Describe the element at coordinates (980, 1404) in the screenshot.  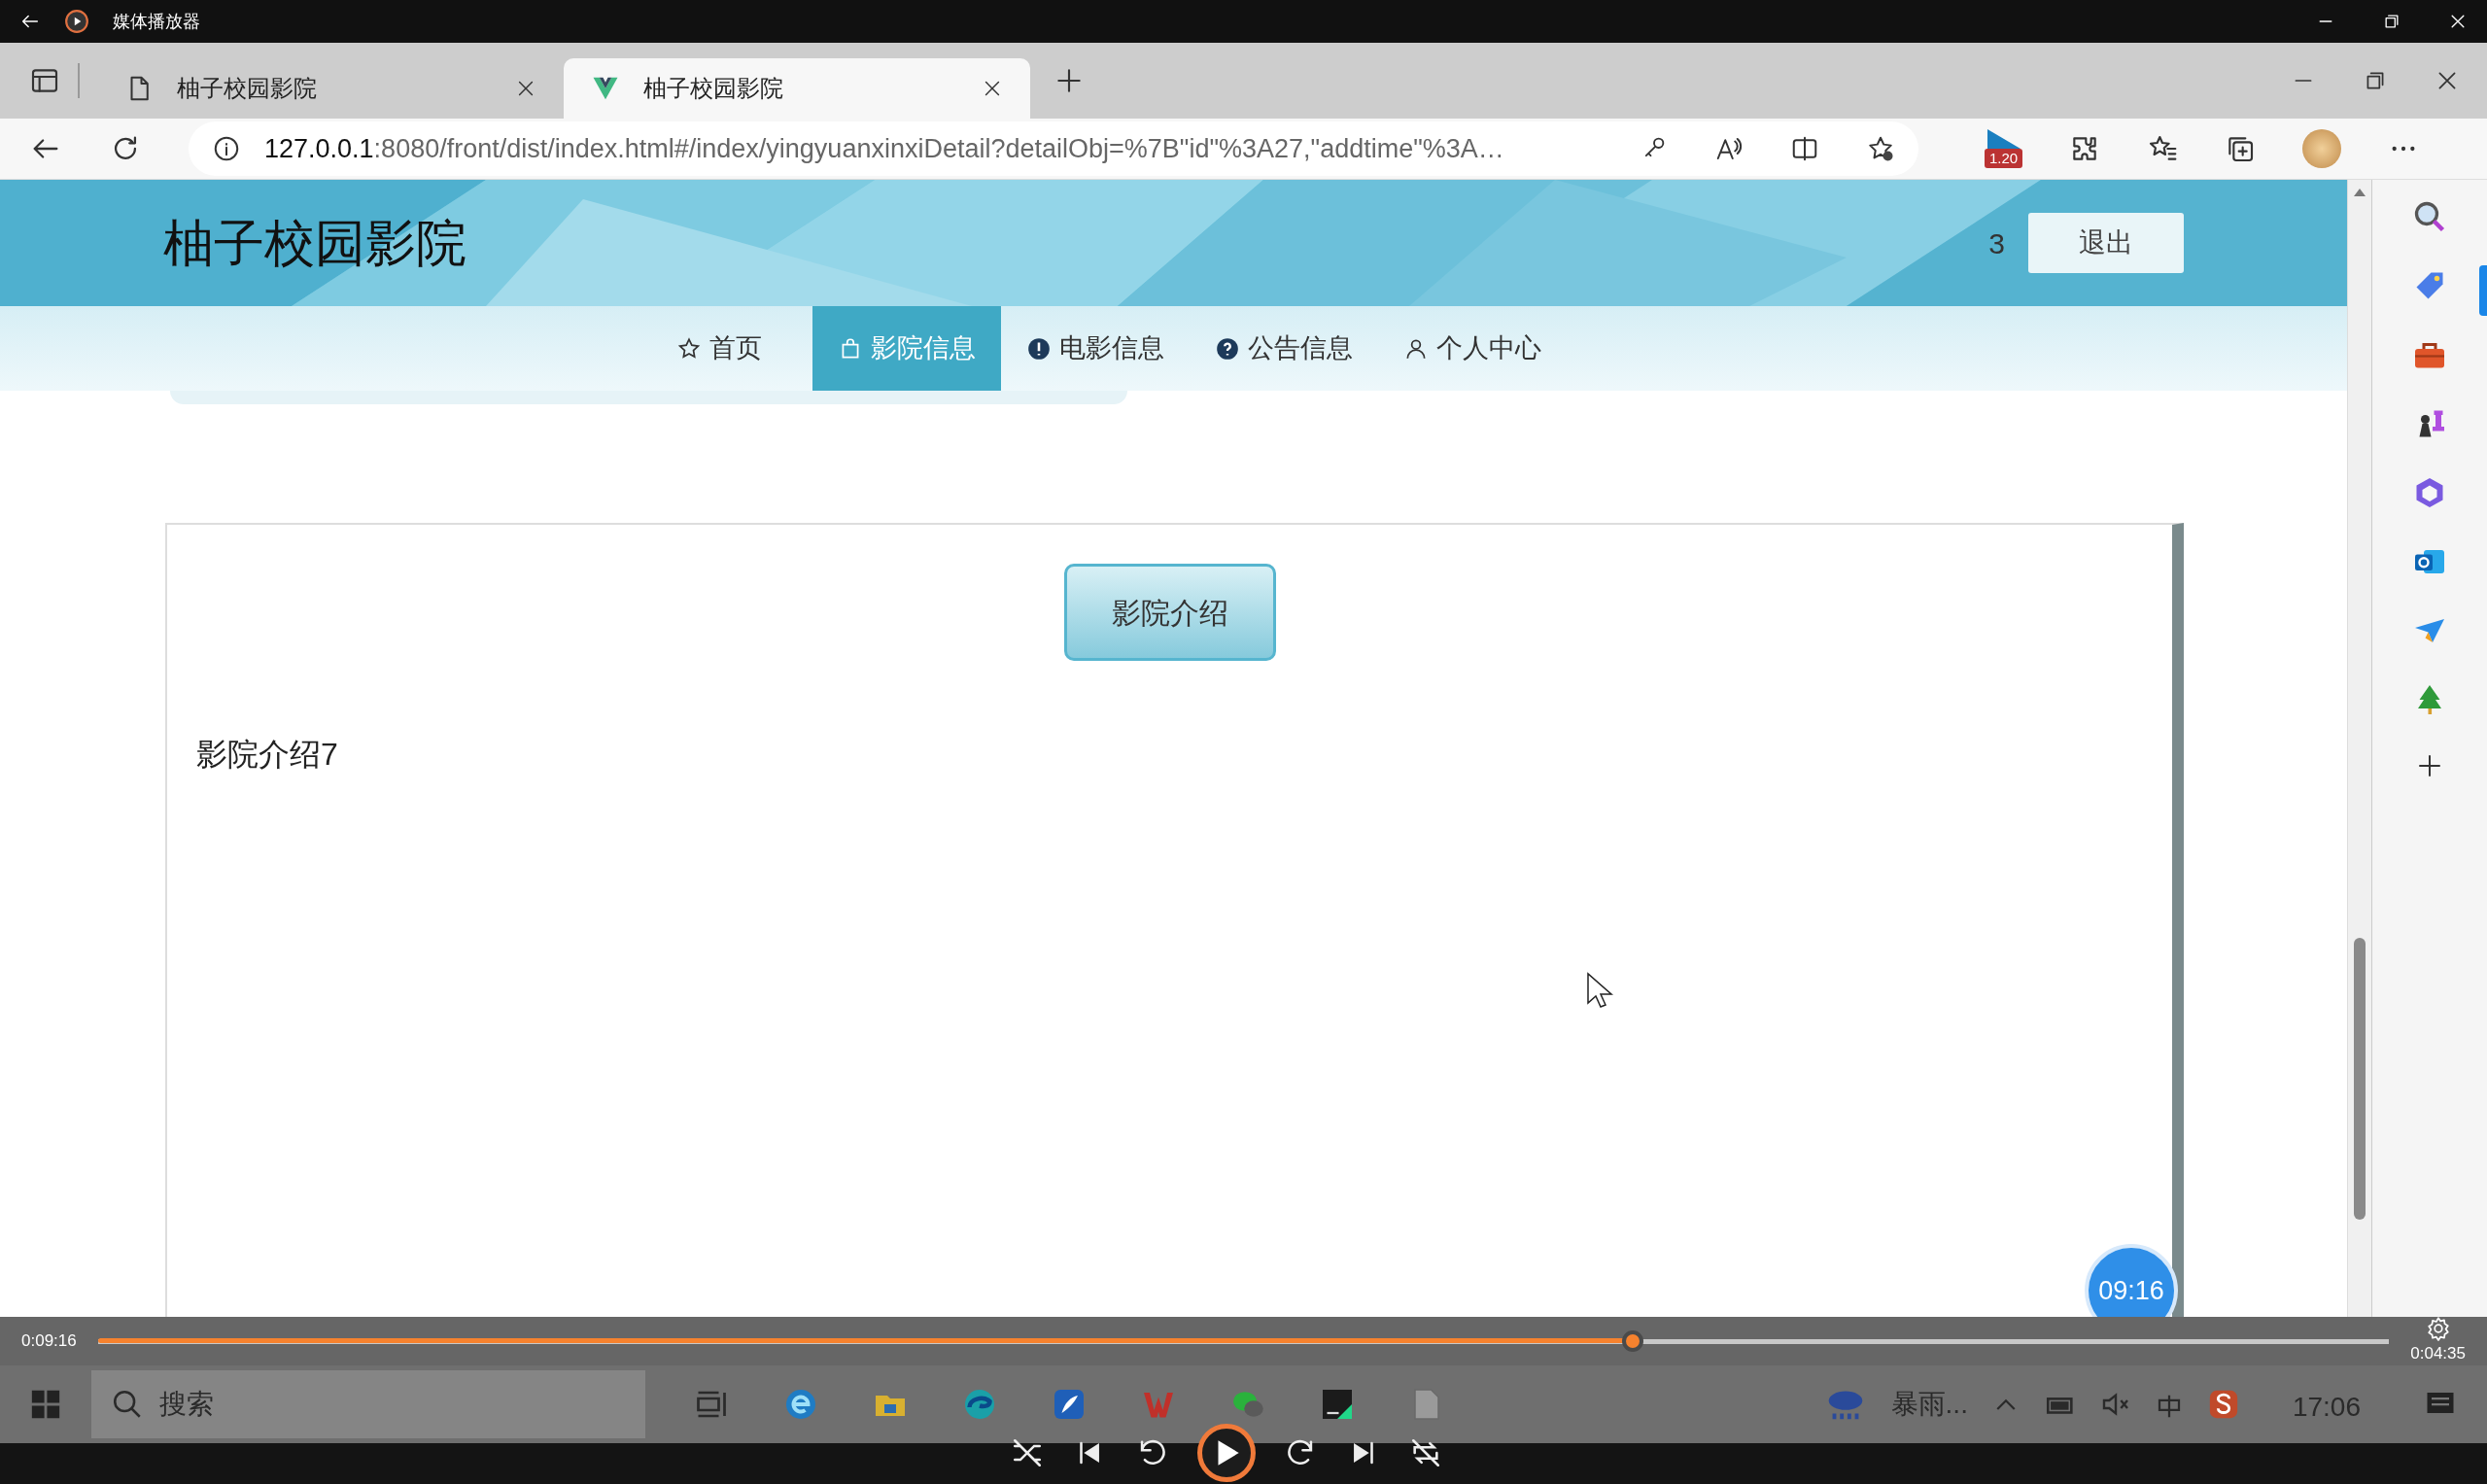
I see `browser-logo-icon` at that location.